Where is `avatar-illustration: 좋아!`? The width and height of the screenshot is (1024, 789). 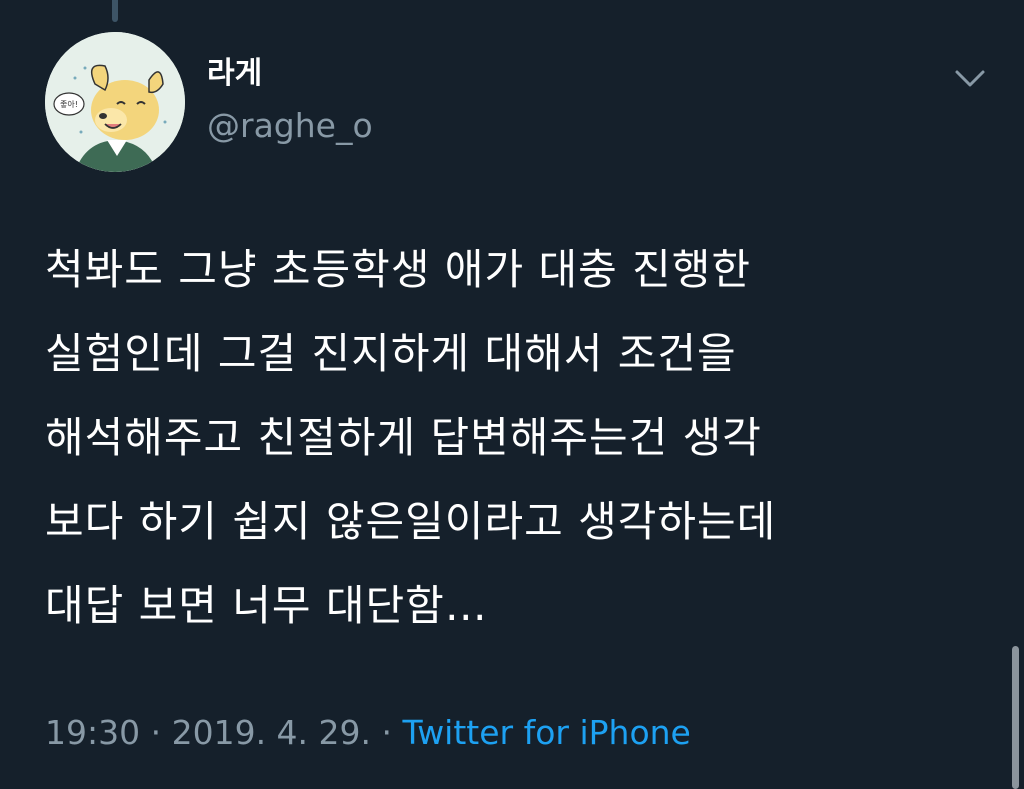
avatar-illustration: 좋아! is located at coordinates (115, 102).